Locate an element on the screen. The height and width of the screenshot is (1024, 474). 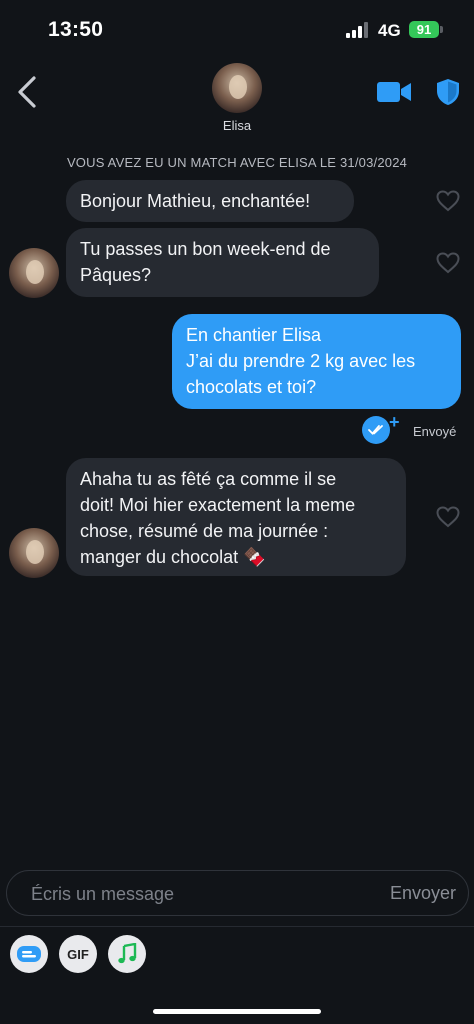
gif-button: GIF is located at coordinates (78, 954).